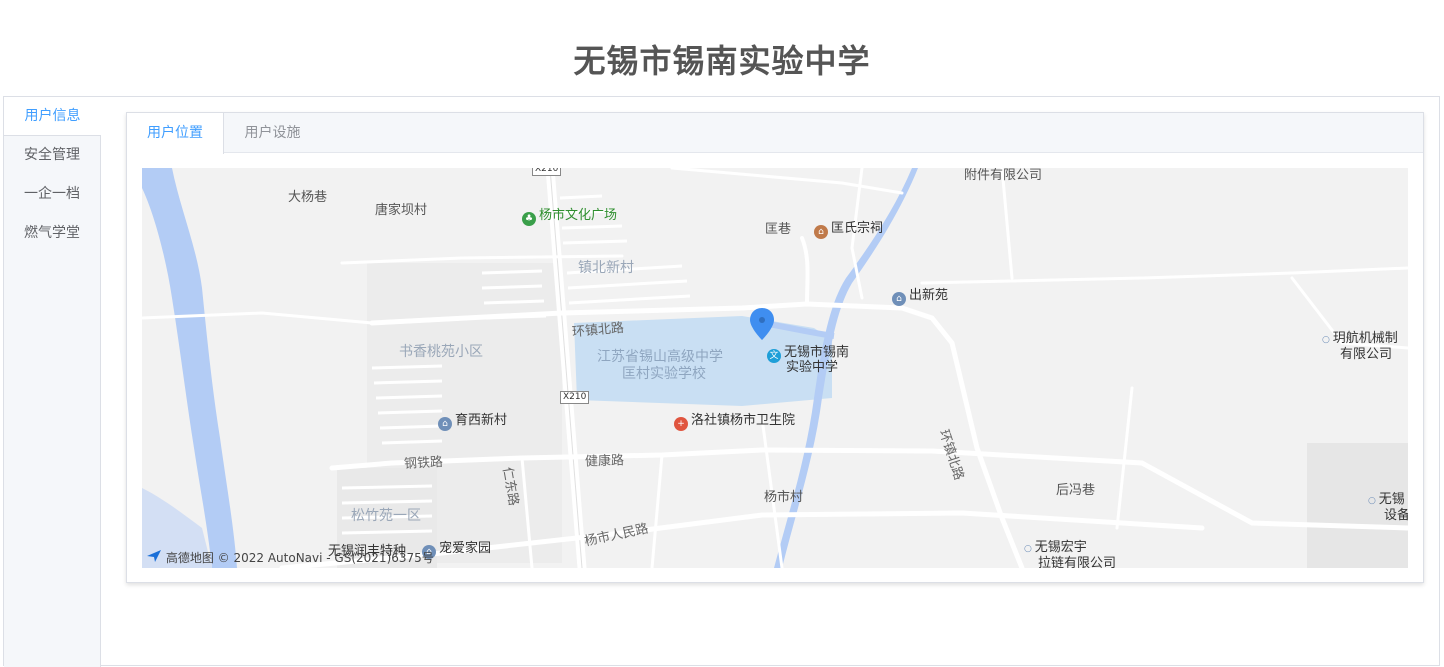 Image resolution: width=1444 pixels, height=667 pixels. Describe the element at coordinates (52, 382) in the screenshot. I see `sidebar: 用户信息 安全管理 一企一档 燃气学堂` at that location.